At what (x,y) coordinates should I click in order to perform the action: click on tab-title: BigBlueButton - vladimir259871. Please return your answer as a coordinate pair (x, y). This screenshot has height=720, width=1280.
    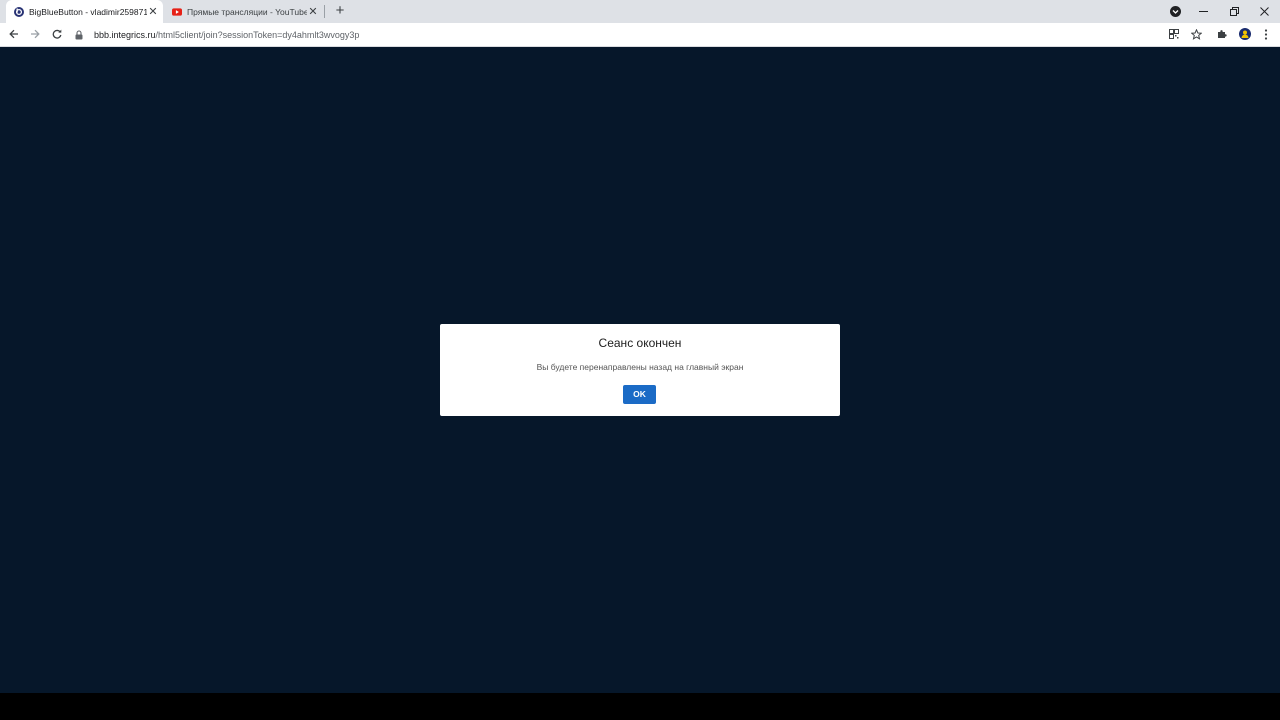
    Looking at the image, I should click on (88, 11).